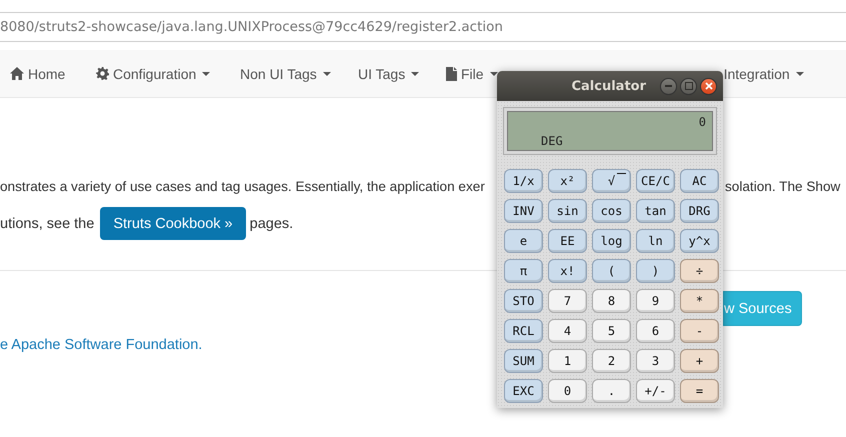 The height and width of the screenshot is (437, 846). Describe the element at coordinates (272, 224) in the screenshot. I see `intro-text: pages.` at that location.